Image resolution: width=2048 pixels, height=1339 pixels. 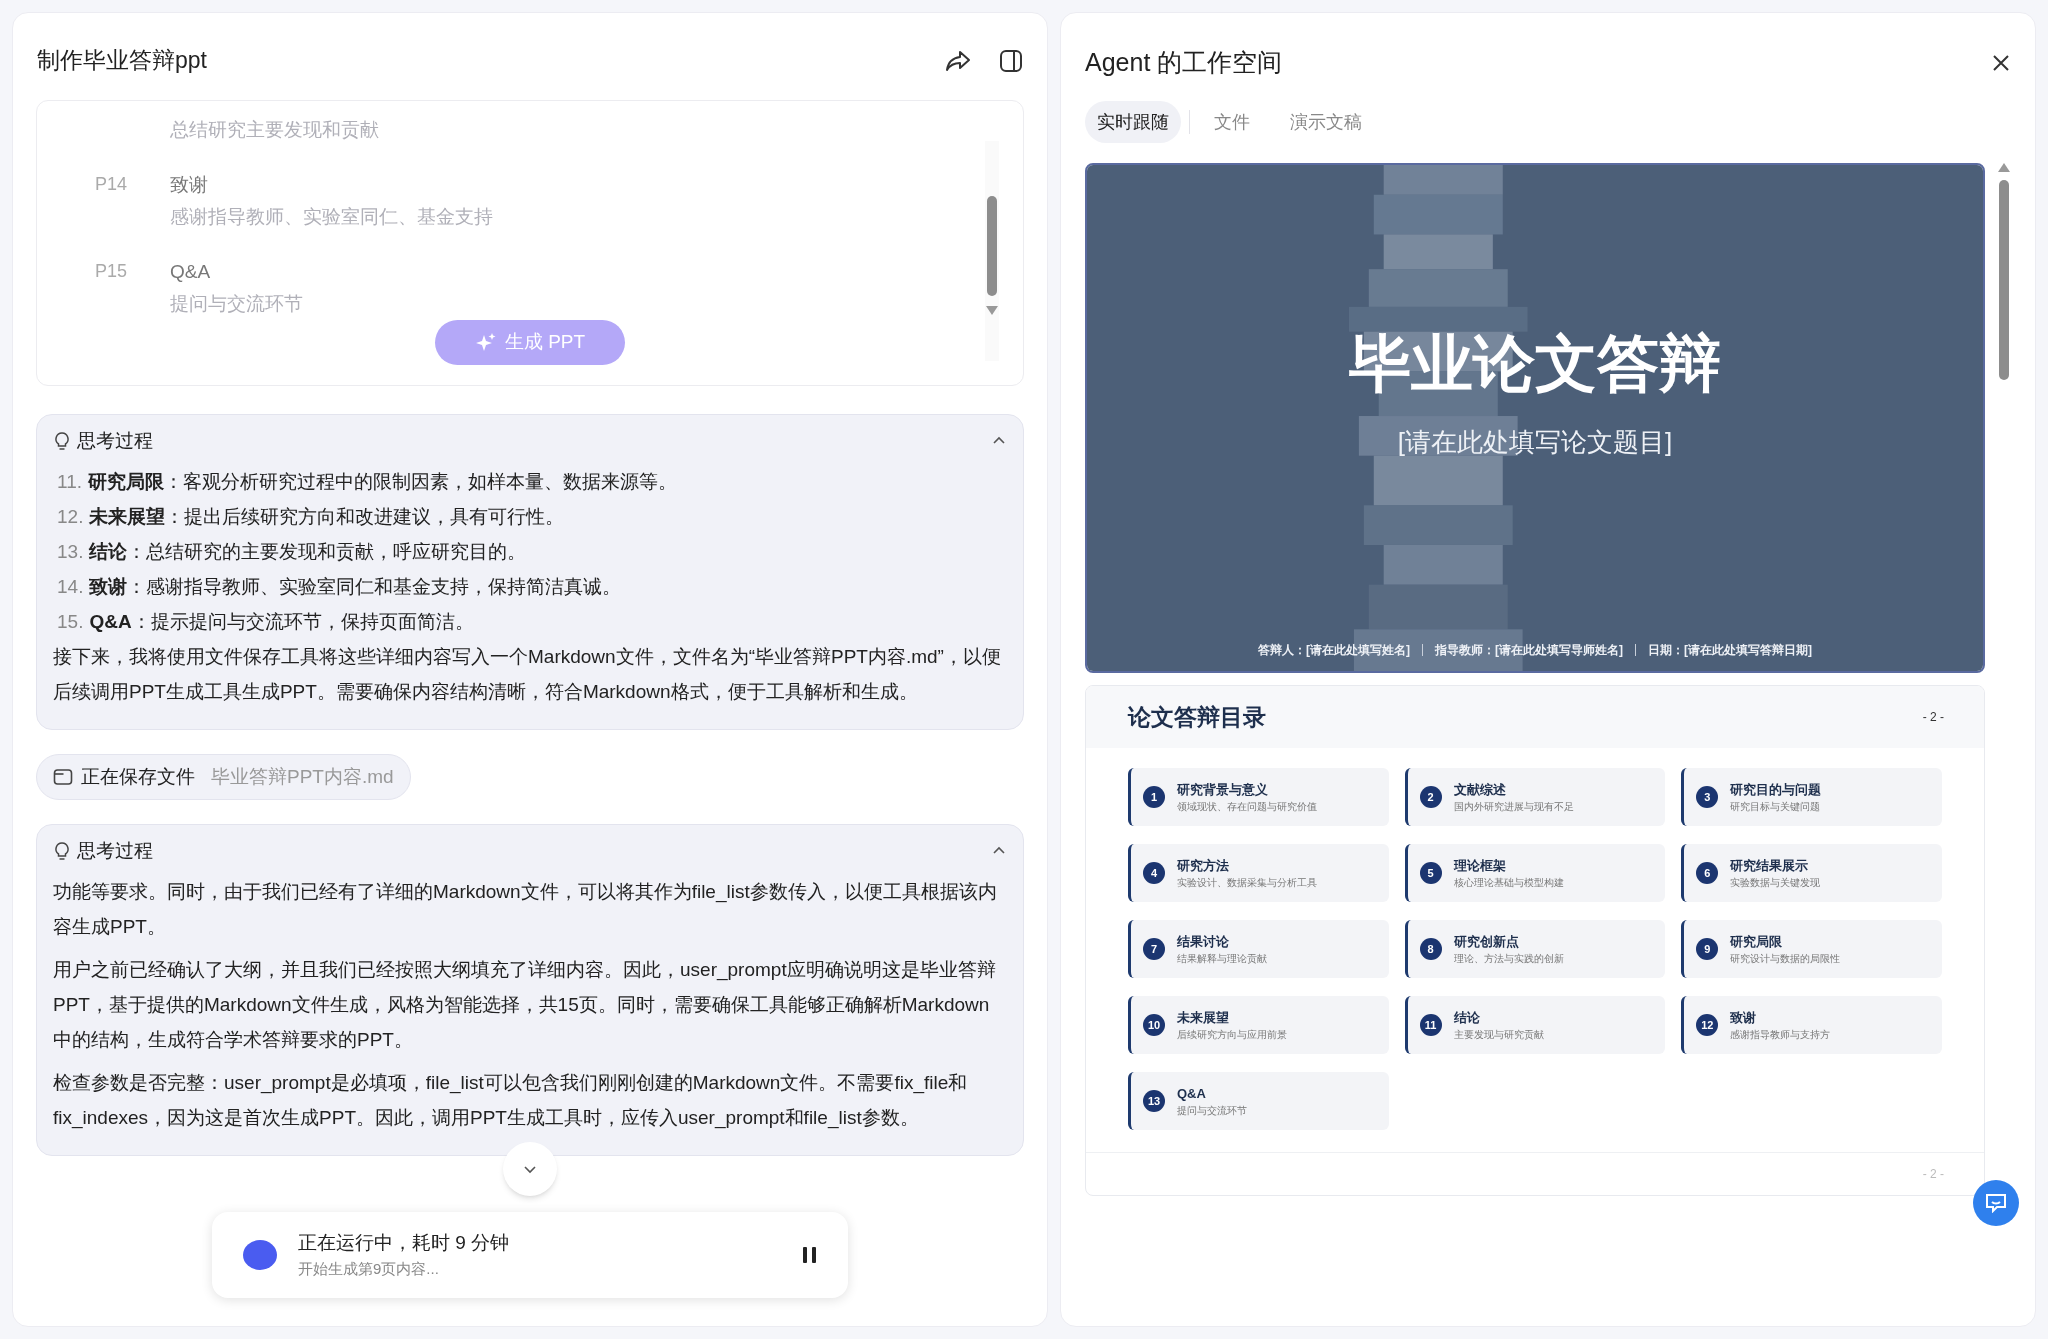 I want to click on number-badge: 4, so click(x=1154, y=873).